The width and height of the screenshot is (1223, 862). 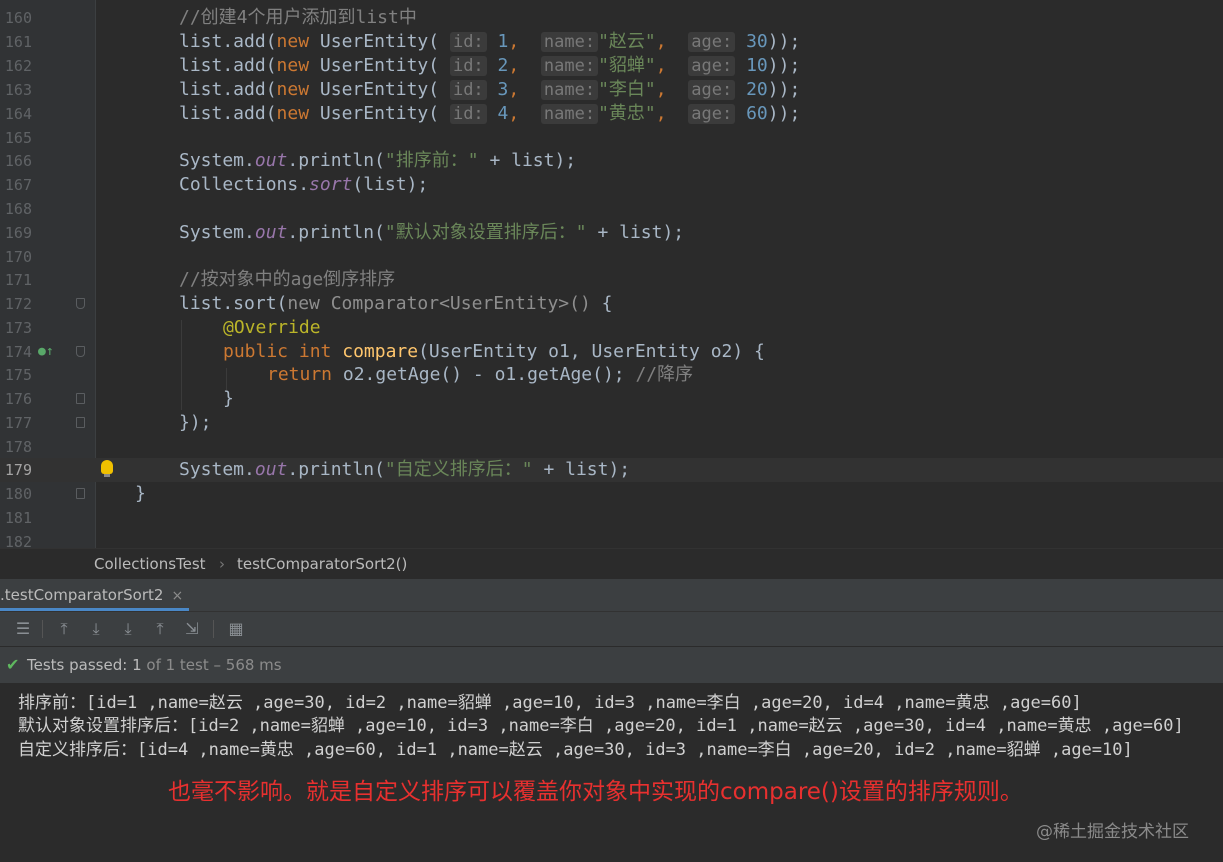 What do you see at coordinates (192, 629) in the screenshot?
I see `export-icon: ⇲` at bounding box center [192, 629].